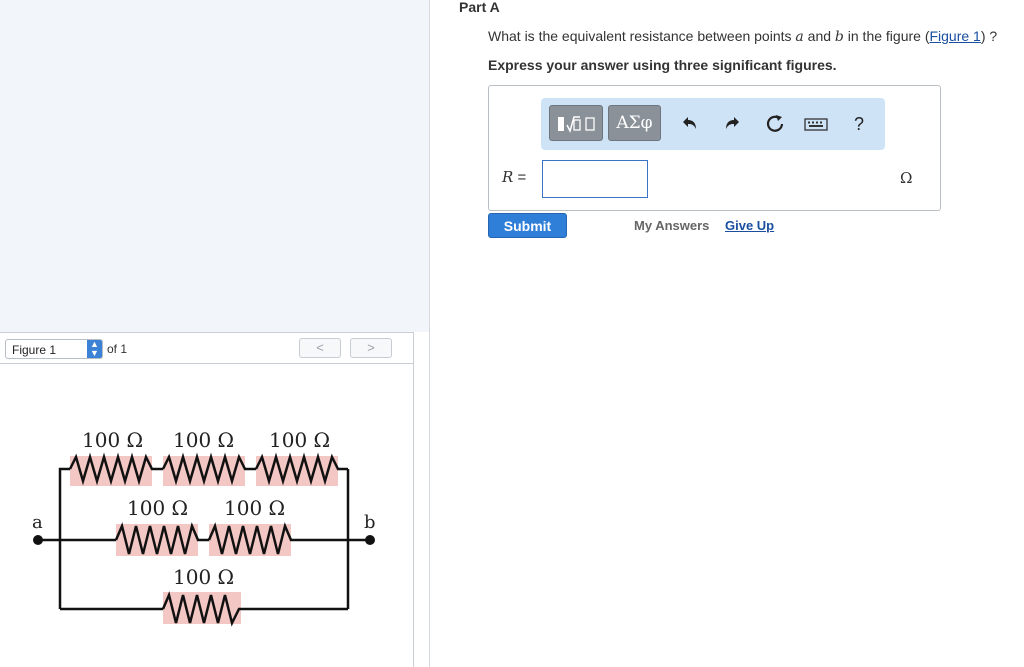 The height and width of the screenshot is (667, 1024). Describe the element at coordinates (749, 225) in the screenshot. I see `give-up-link: Give Up` at that location.